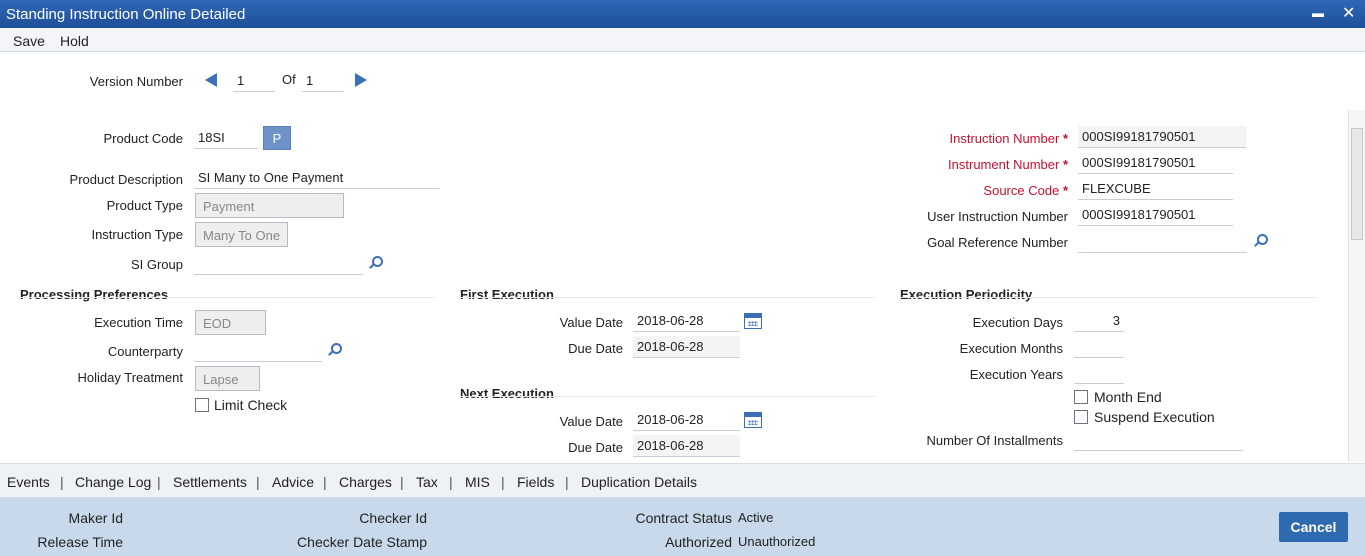 This screenshot has width=1365, height=556. I want to click on execution-days-label: Execution Days, so click(1017, 322).